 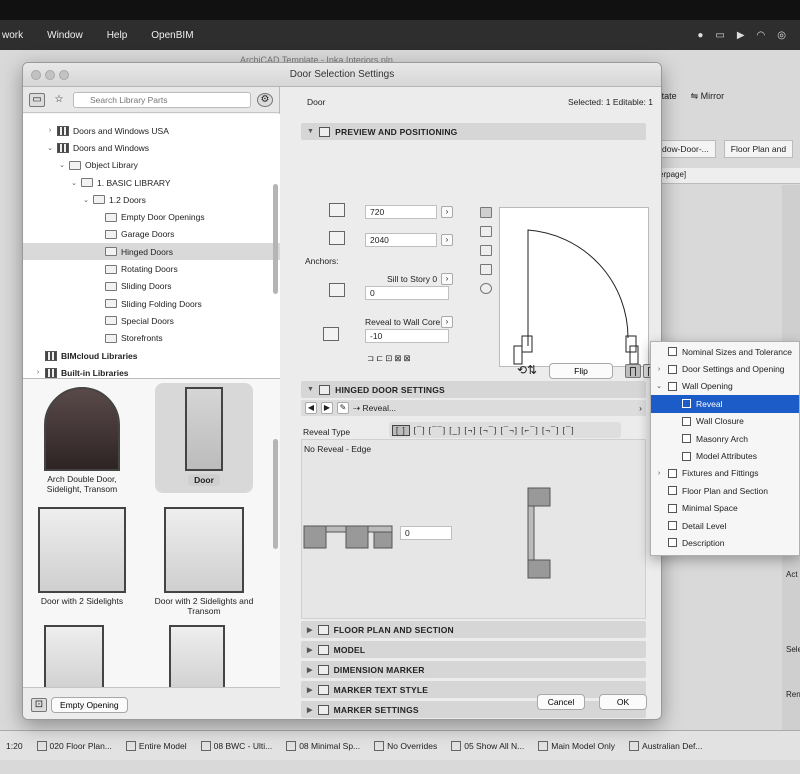 I want to click on status-item: Entire Model, so click(x=156, y=745).